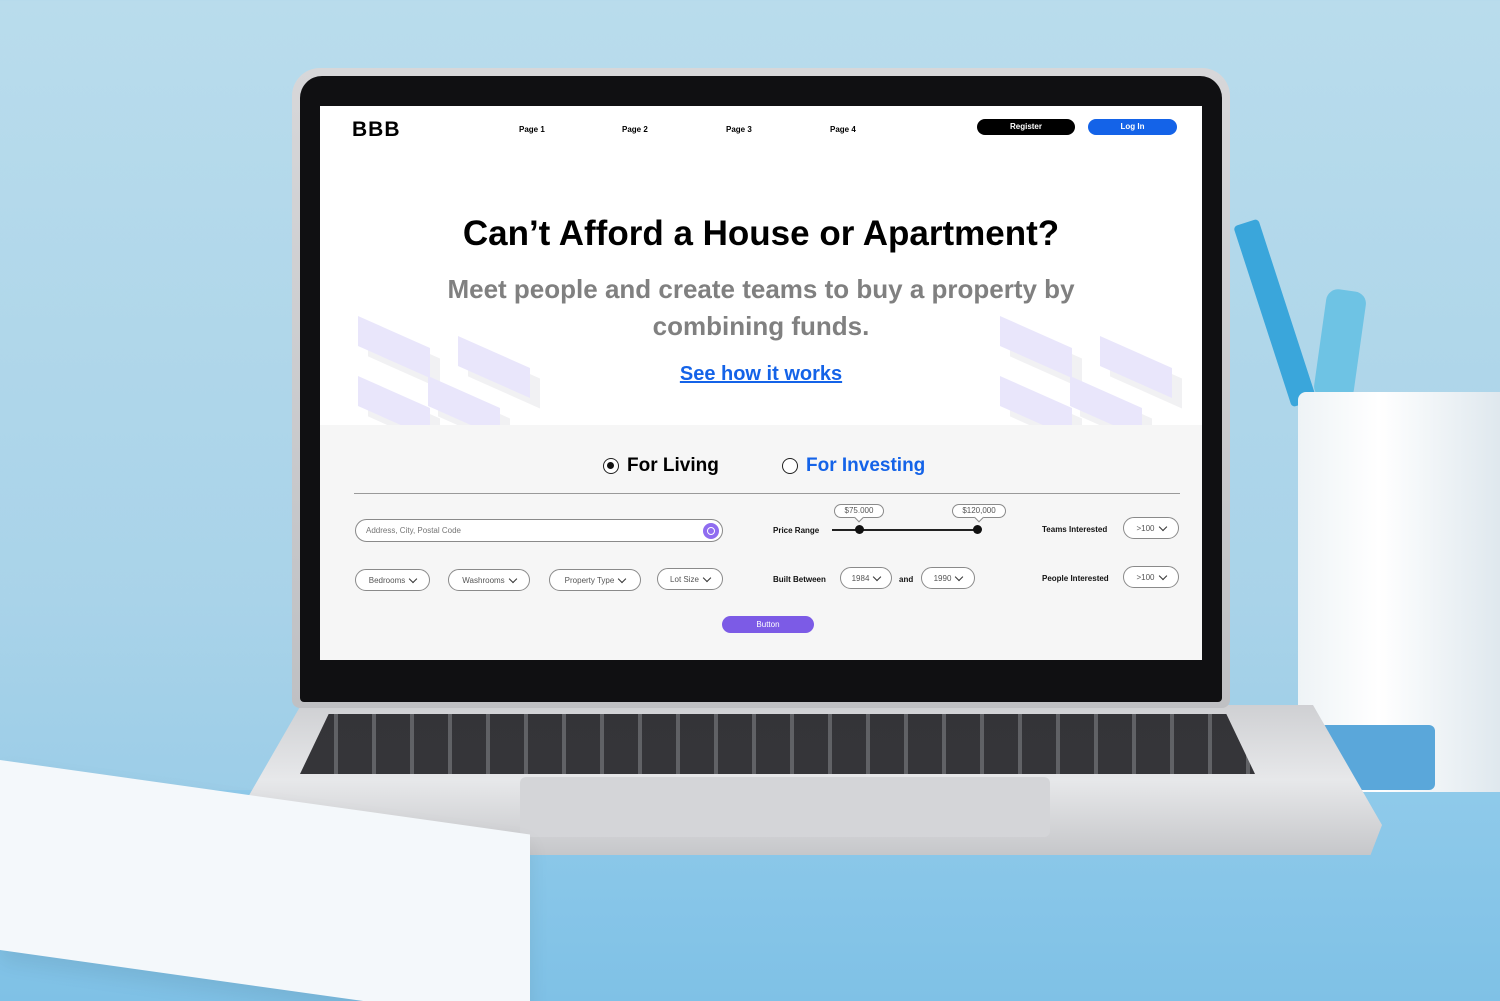 Image resolution: width=1500 pixels, height=1001 pixels. What do you see at coordinates (739, 129) in the screenshot?
I see `nav-page-3: Page 3` at bounding box center [739, 129].